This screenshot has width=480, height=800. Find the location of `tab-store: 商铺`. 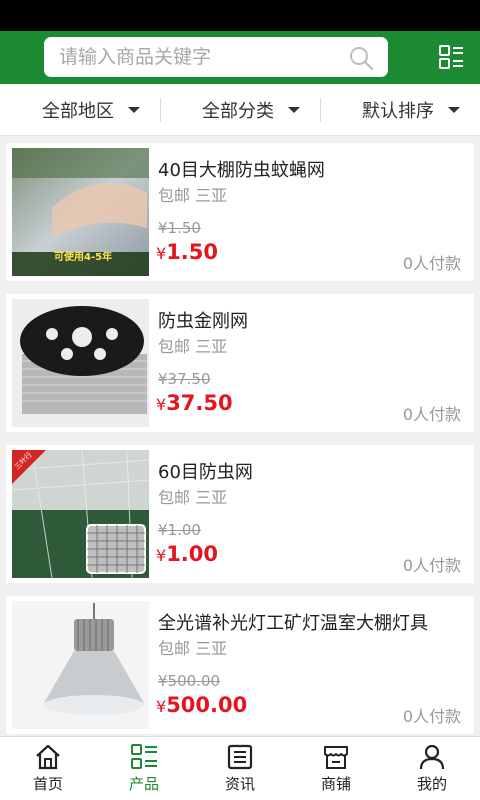

tab-store: 商铺 is located at coordinates (336, 768).